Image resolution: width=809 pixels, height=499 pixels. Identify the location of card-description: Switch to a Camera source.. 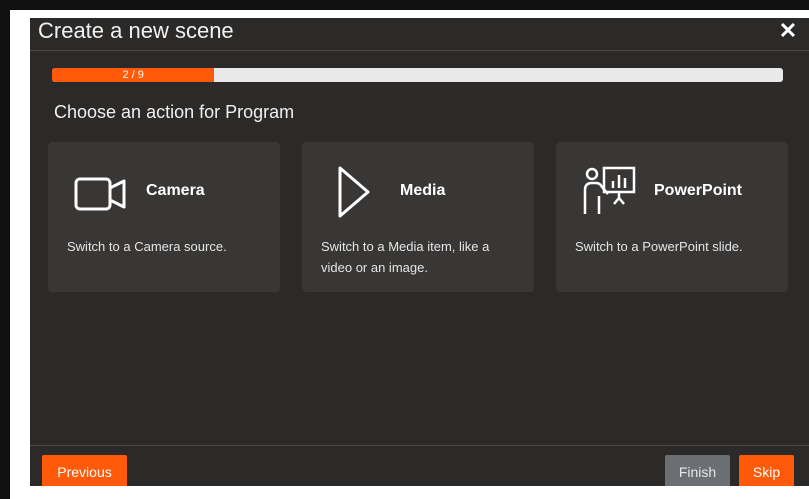
(147, 246).